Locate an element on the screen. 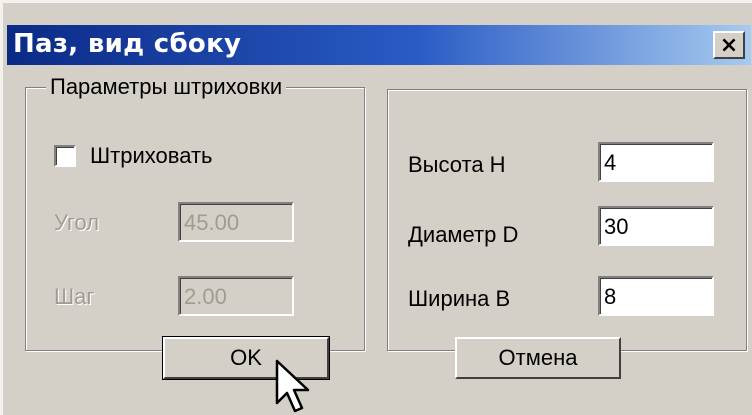  diameter-input: 30 is located at coordinates (656, 226).